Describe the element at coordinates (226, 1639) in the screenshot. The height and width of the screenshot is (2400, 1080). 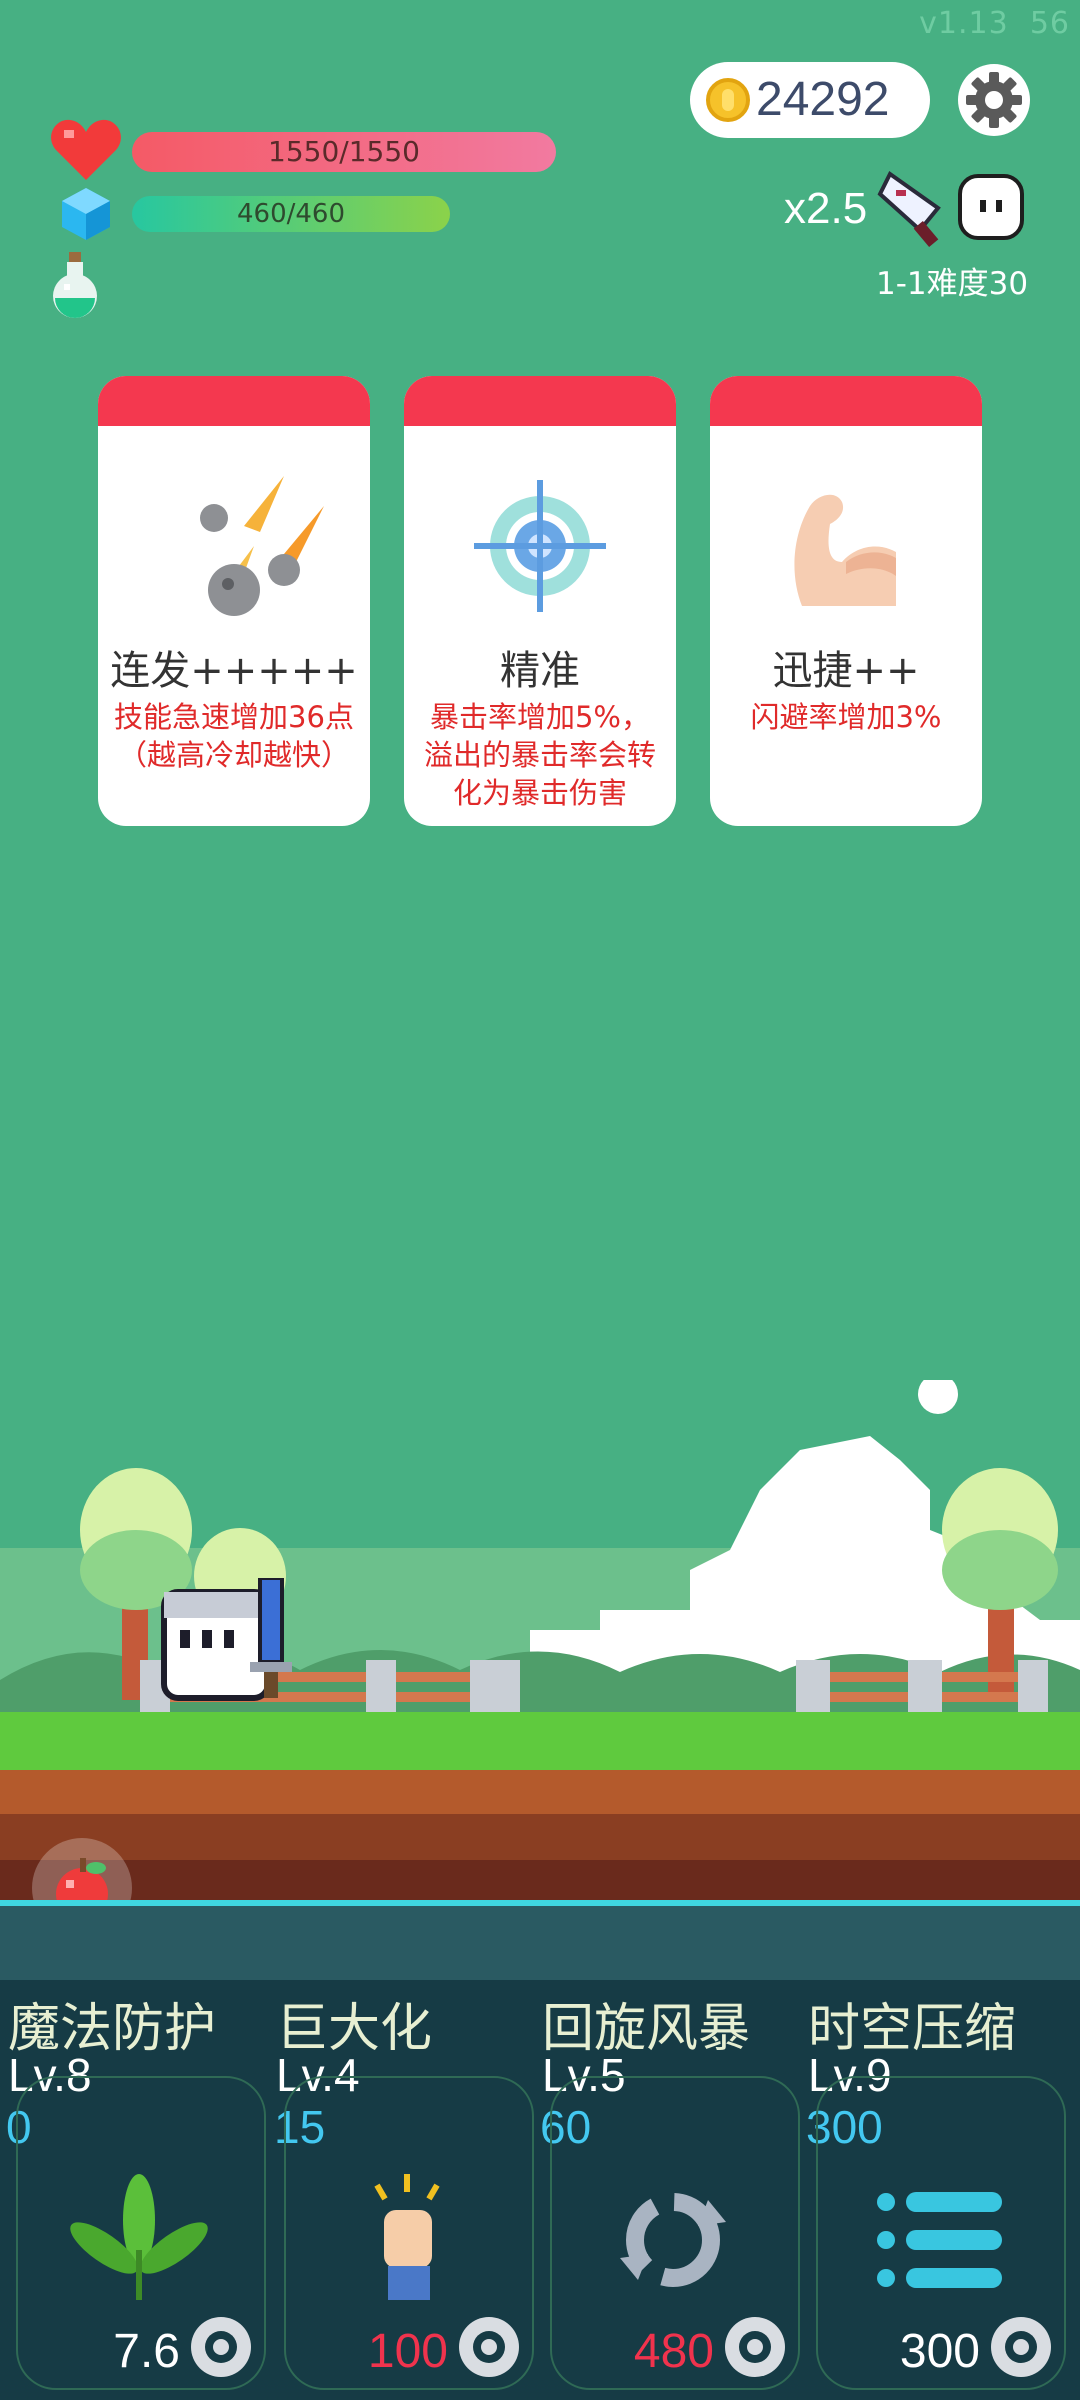
I see `knight-character` at that location.